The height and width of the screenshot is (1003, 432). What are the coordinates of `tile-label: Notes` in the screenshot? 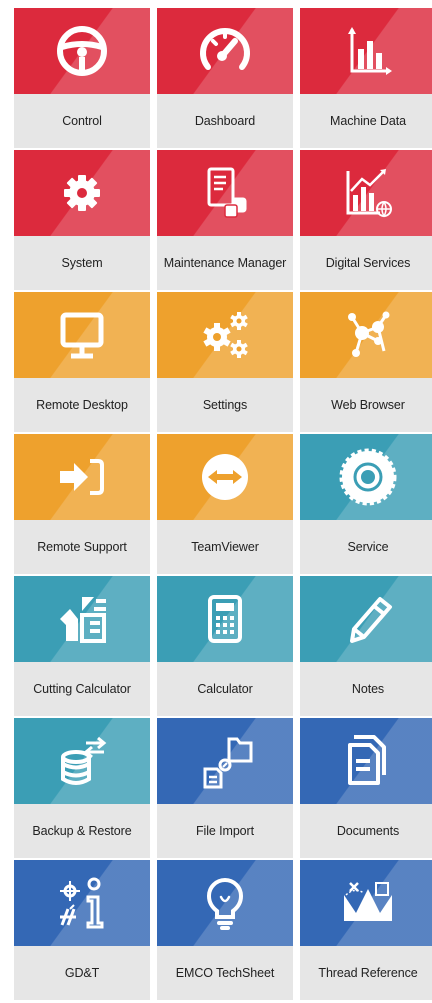 It's located at (368, 689).